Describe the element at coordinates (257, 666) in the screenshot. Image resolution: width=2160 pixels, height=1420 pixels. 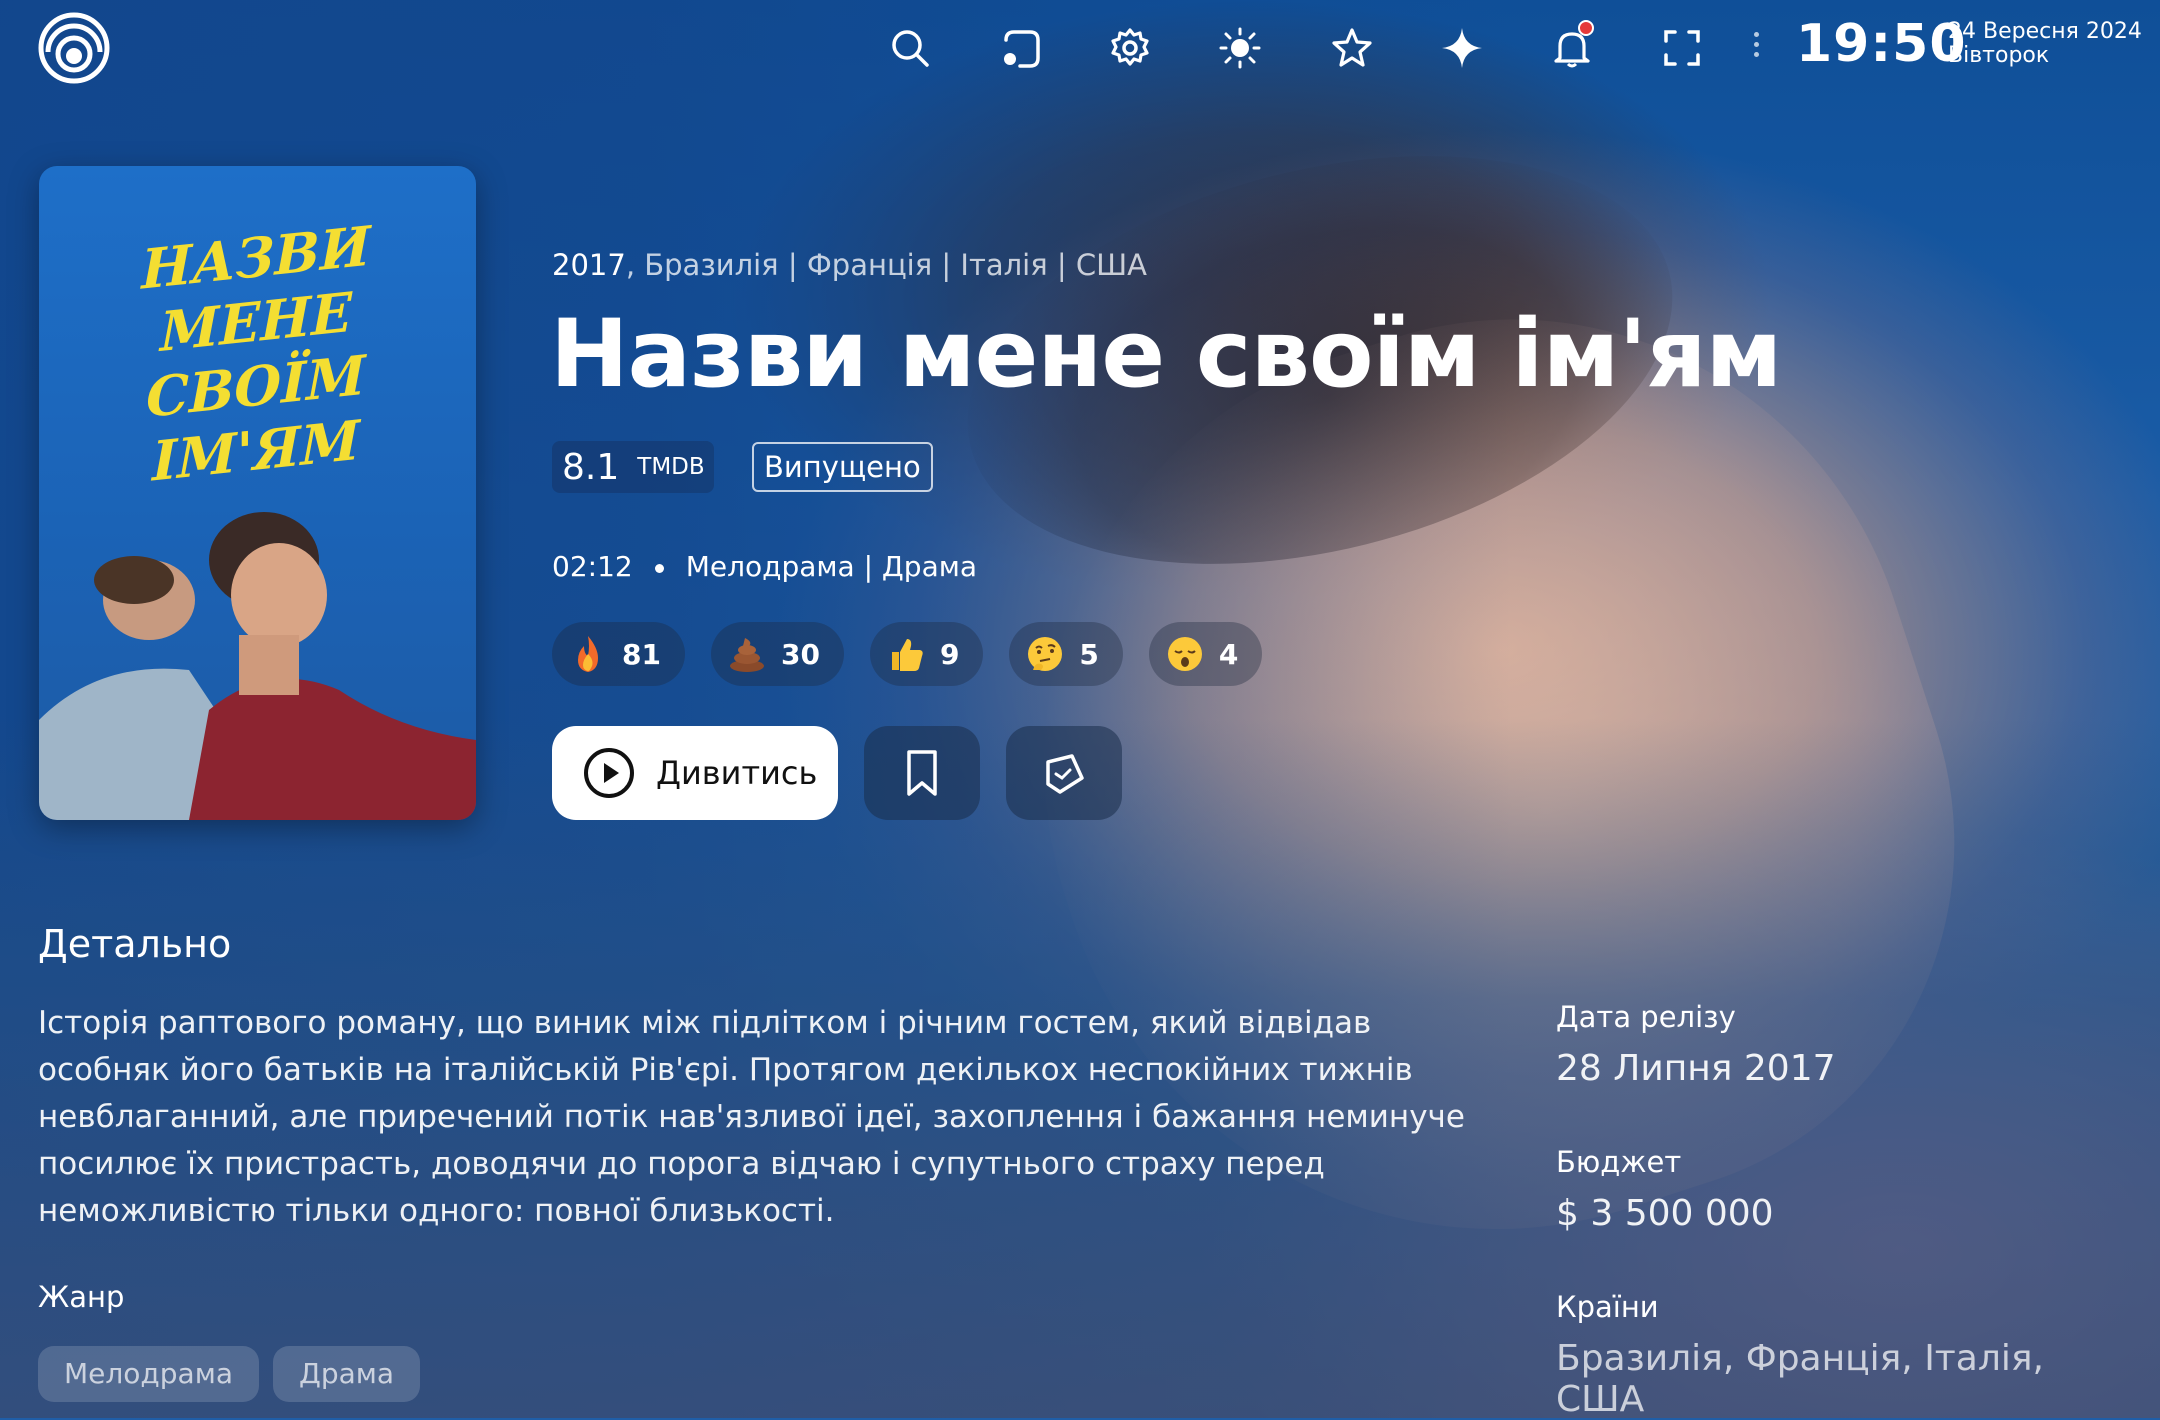
I see `poster-artwork` at that location.